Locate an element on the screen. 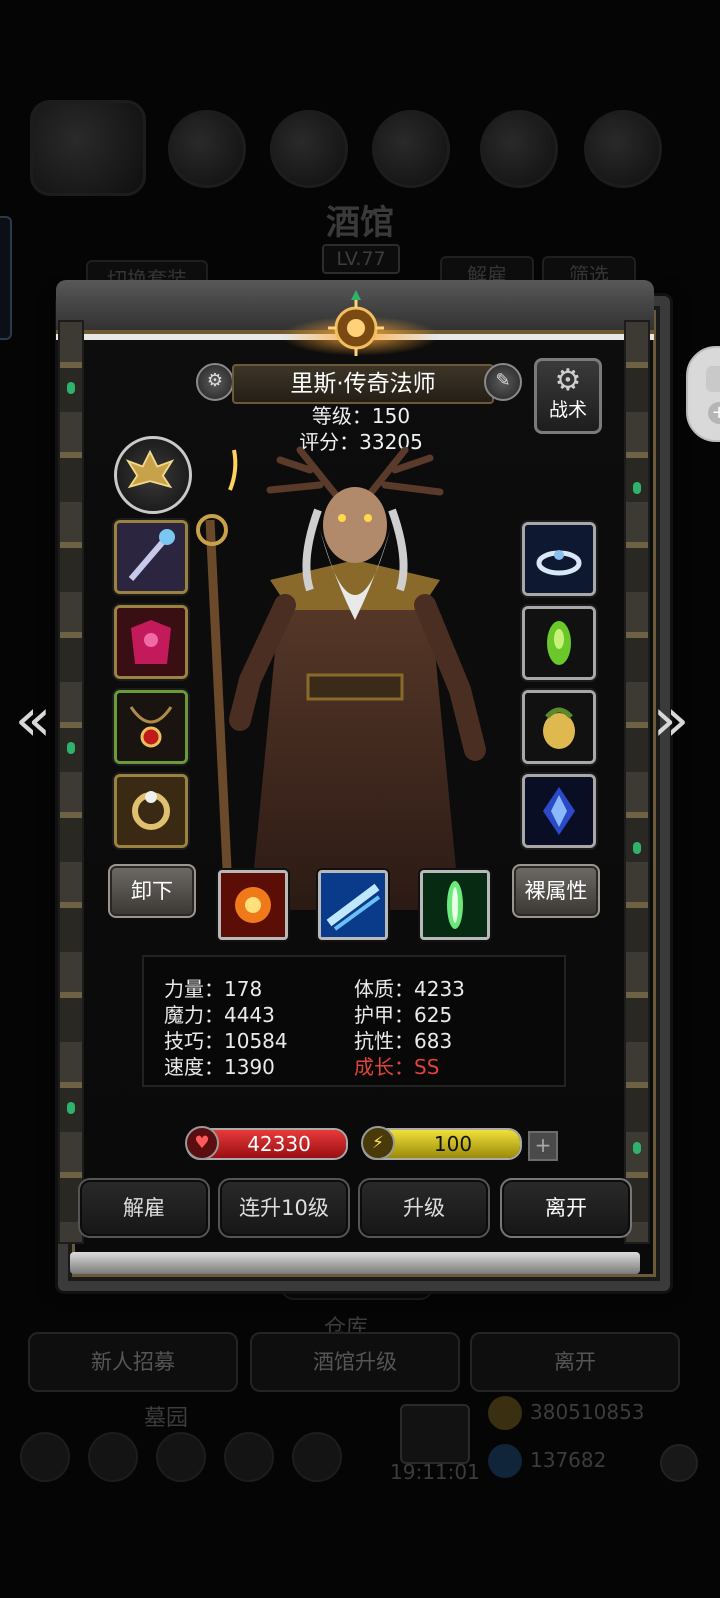 This screenshot has width=720, height=1598. lantern-icon is located at coordinates (559, 727).